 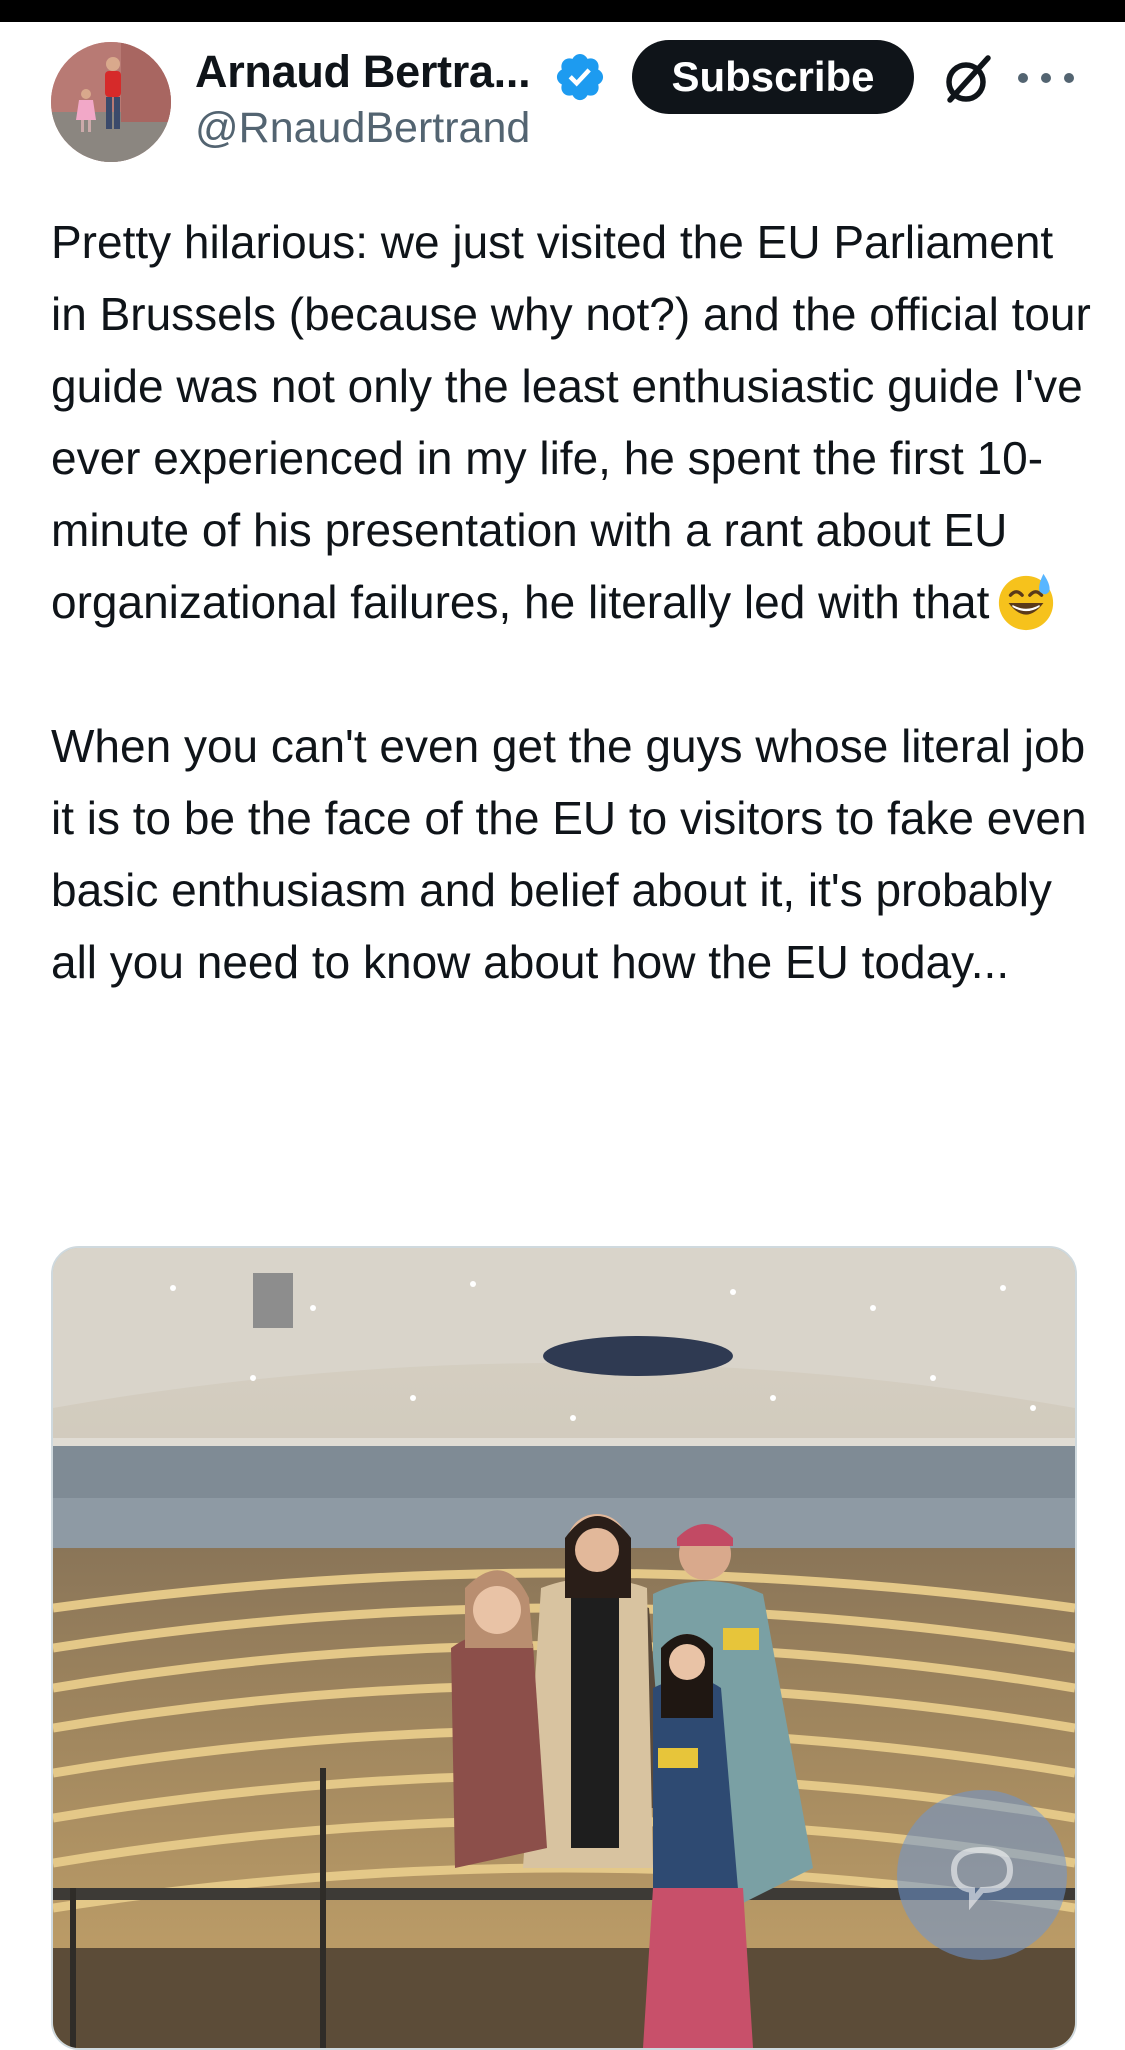 I want to click on grinning-sweat-emoji-icon, so click(x=1026, y=602).